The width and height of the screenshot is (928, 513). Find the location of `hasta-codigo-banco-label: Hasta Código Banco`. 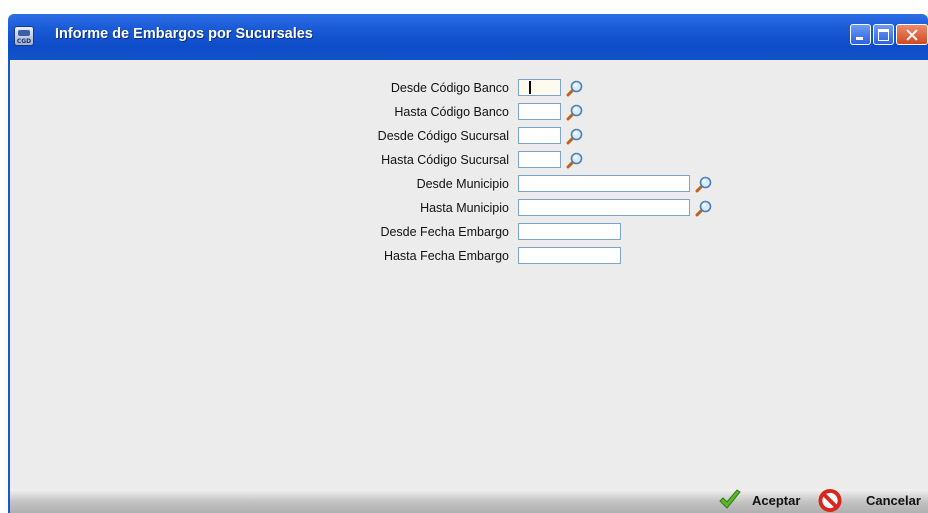

hasta-codigo-banco-label: Hasta Código Banco is located at coordinates (451, 112).